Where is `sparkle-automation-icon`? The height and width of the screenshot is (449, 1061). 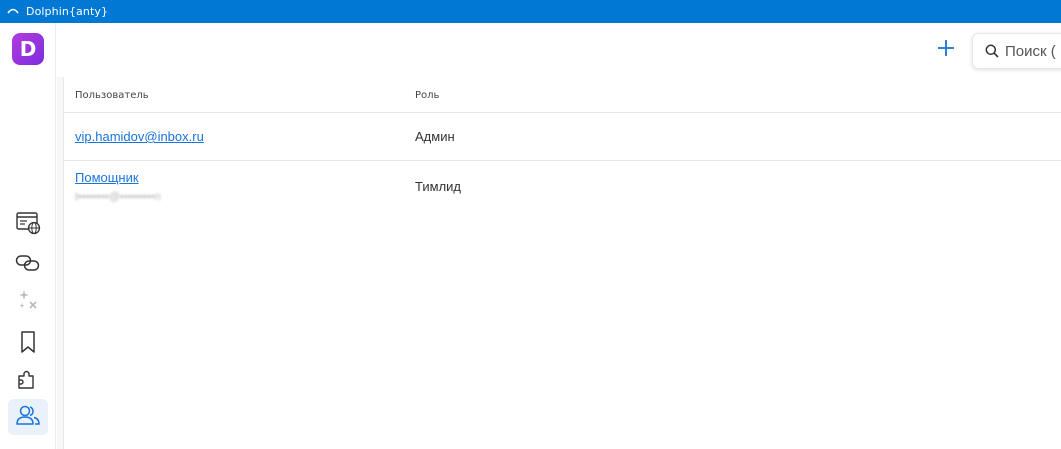
sparkle-automation-icon is located at coordinates (28, 301).